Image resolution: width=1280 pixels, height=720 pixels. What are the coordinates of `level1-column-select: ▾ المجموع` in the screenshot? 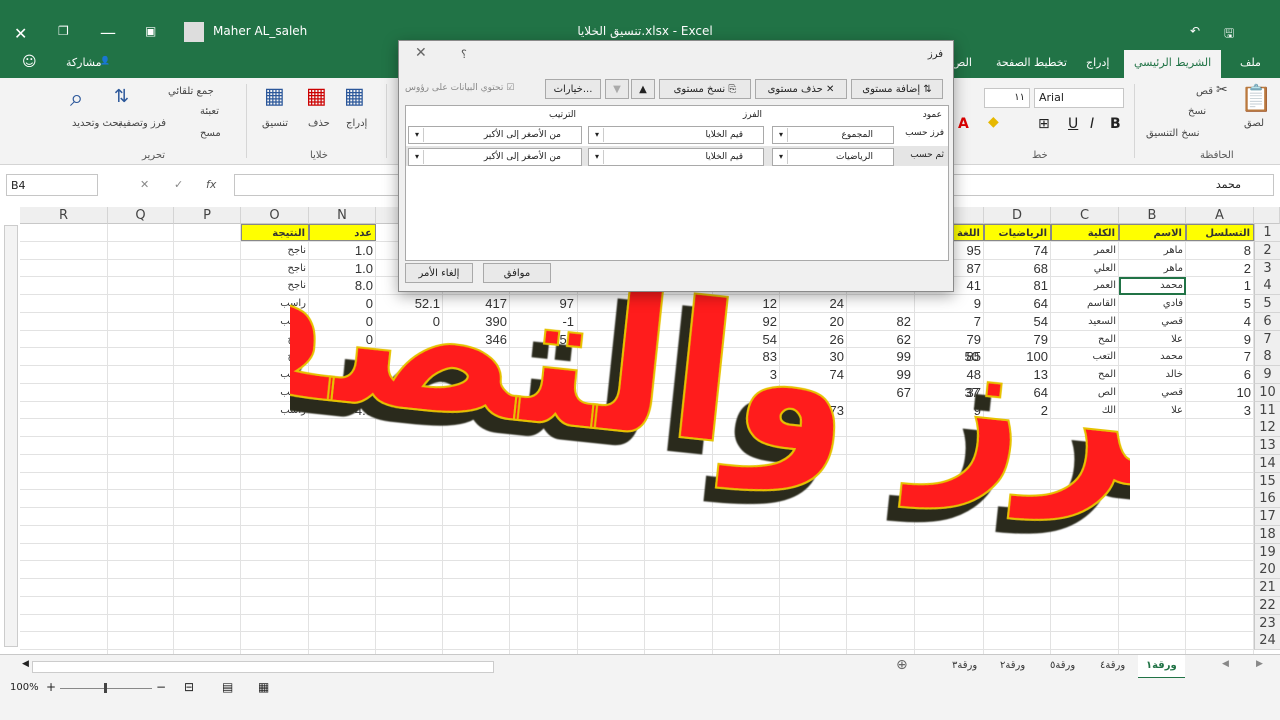 It's located at (833, 135).